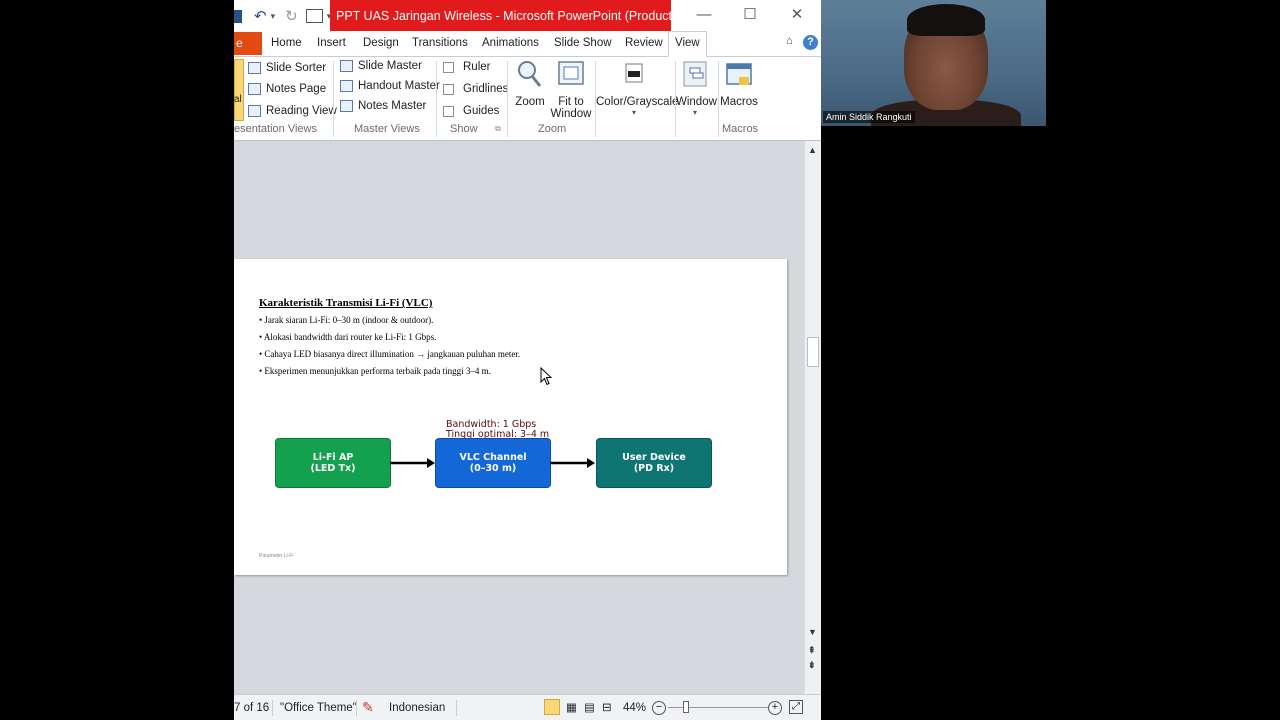 The height and width of the screenshot is (720, 1280). I want to click on group-label-macros: Macros, so click(740, 129).